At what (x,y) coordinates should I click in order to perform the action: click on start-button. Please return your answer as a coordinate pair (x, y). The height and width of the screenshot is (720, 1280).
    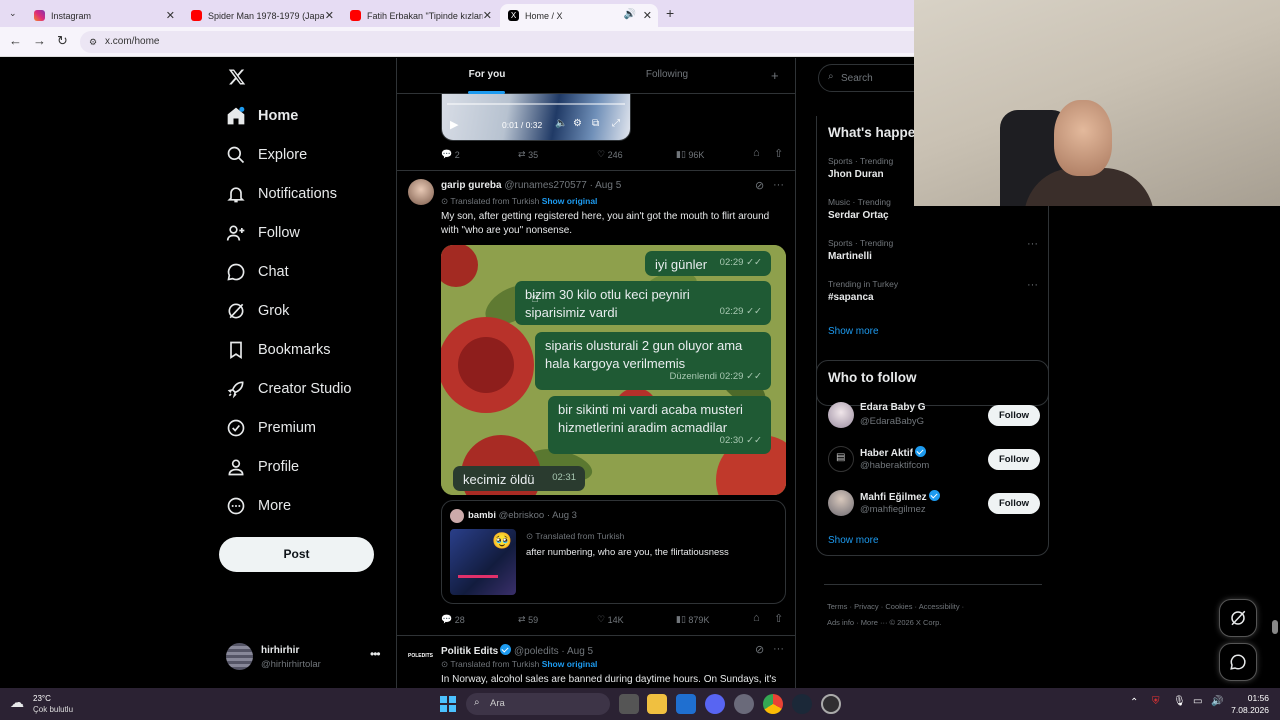
    Looking at the image, I should click on (448, 704).